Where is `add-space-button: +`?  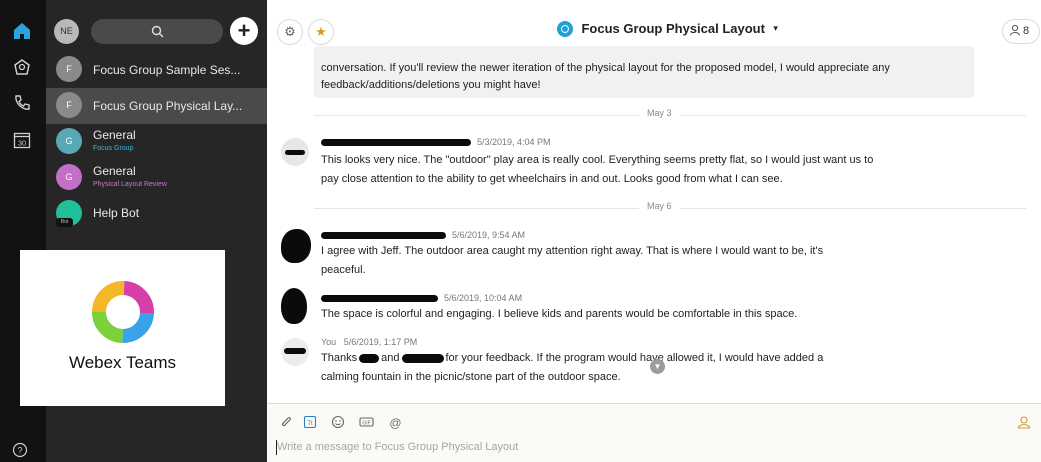
add-space-button: + is located at coordinates (244, 31).